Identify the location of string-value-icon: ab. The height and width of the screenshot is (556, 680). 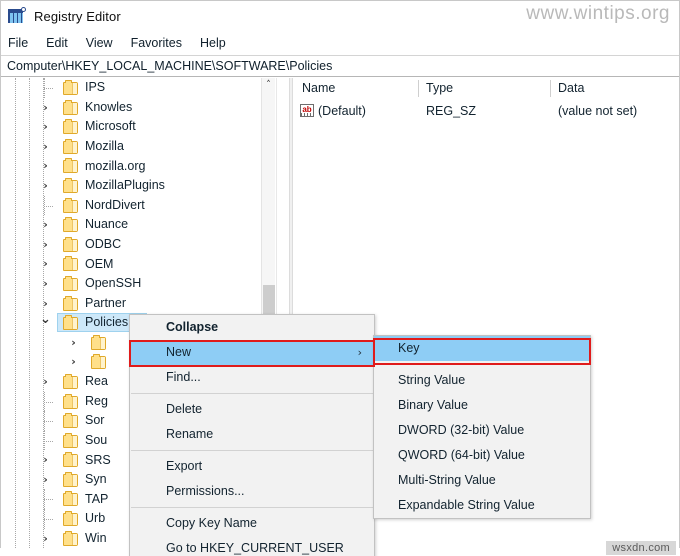
(307, 110).